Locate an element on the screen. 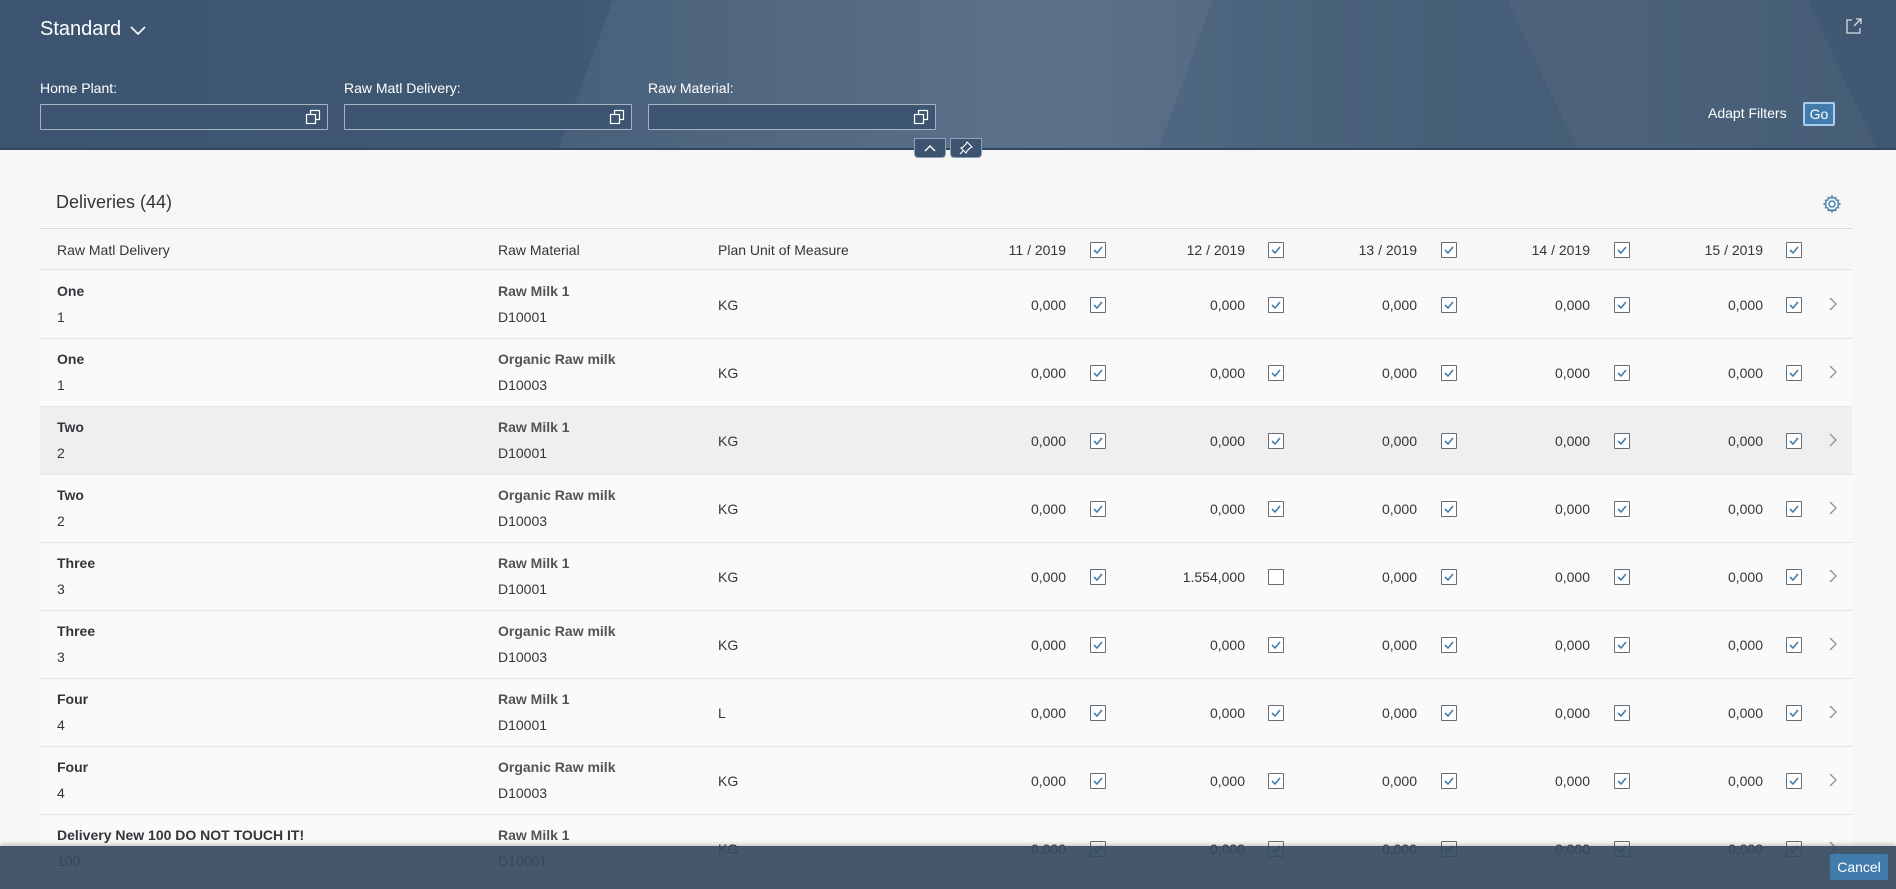 The height and width of the screenshot is (889, 1896). material-name: Raw Milk 1 is located at coordinates (534, 291).